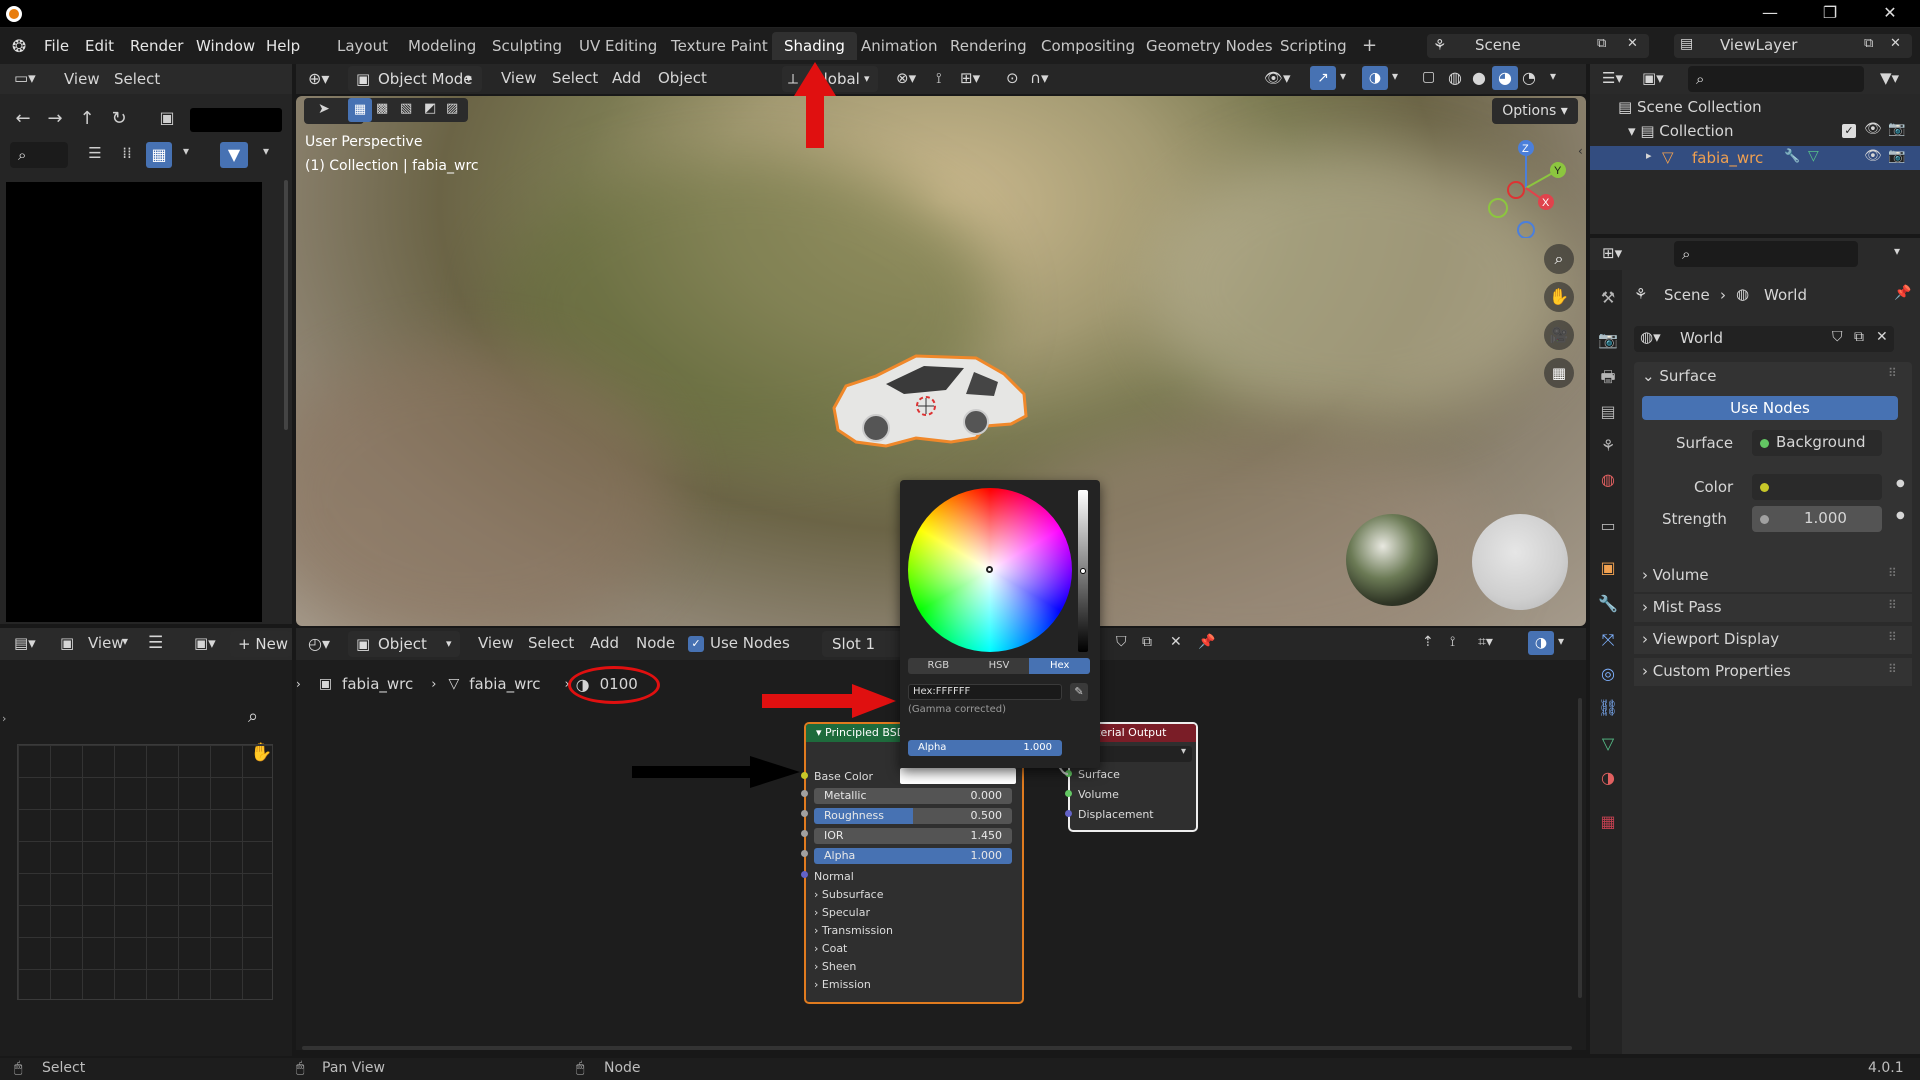 The height and width of the screenshot is (1080, 1920). I want to click on tab-hex: Hex, so click(1060, 666).